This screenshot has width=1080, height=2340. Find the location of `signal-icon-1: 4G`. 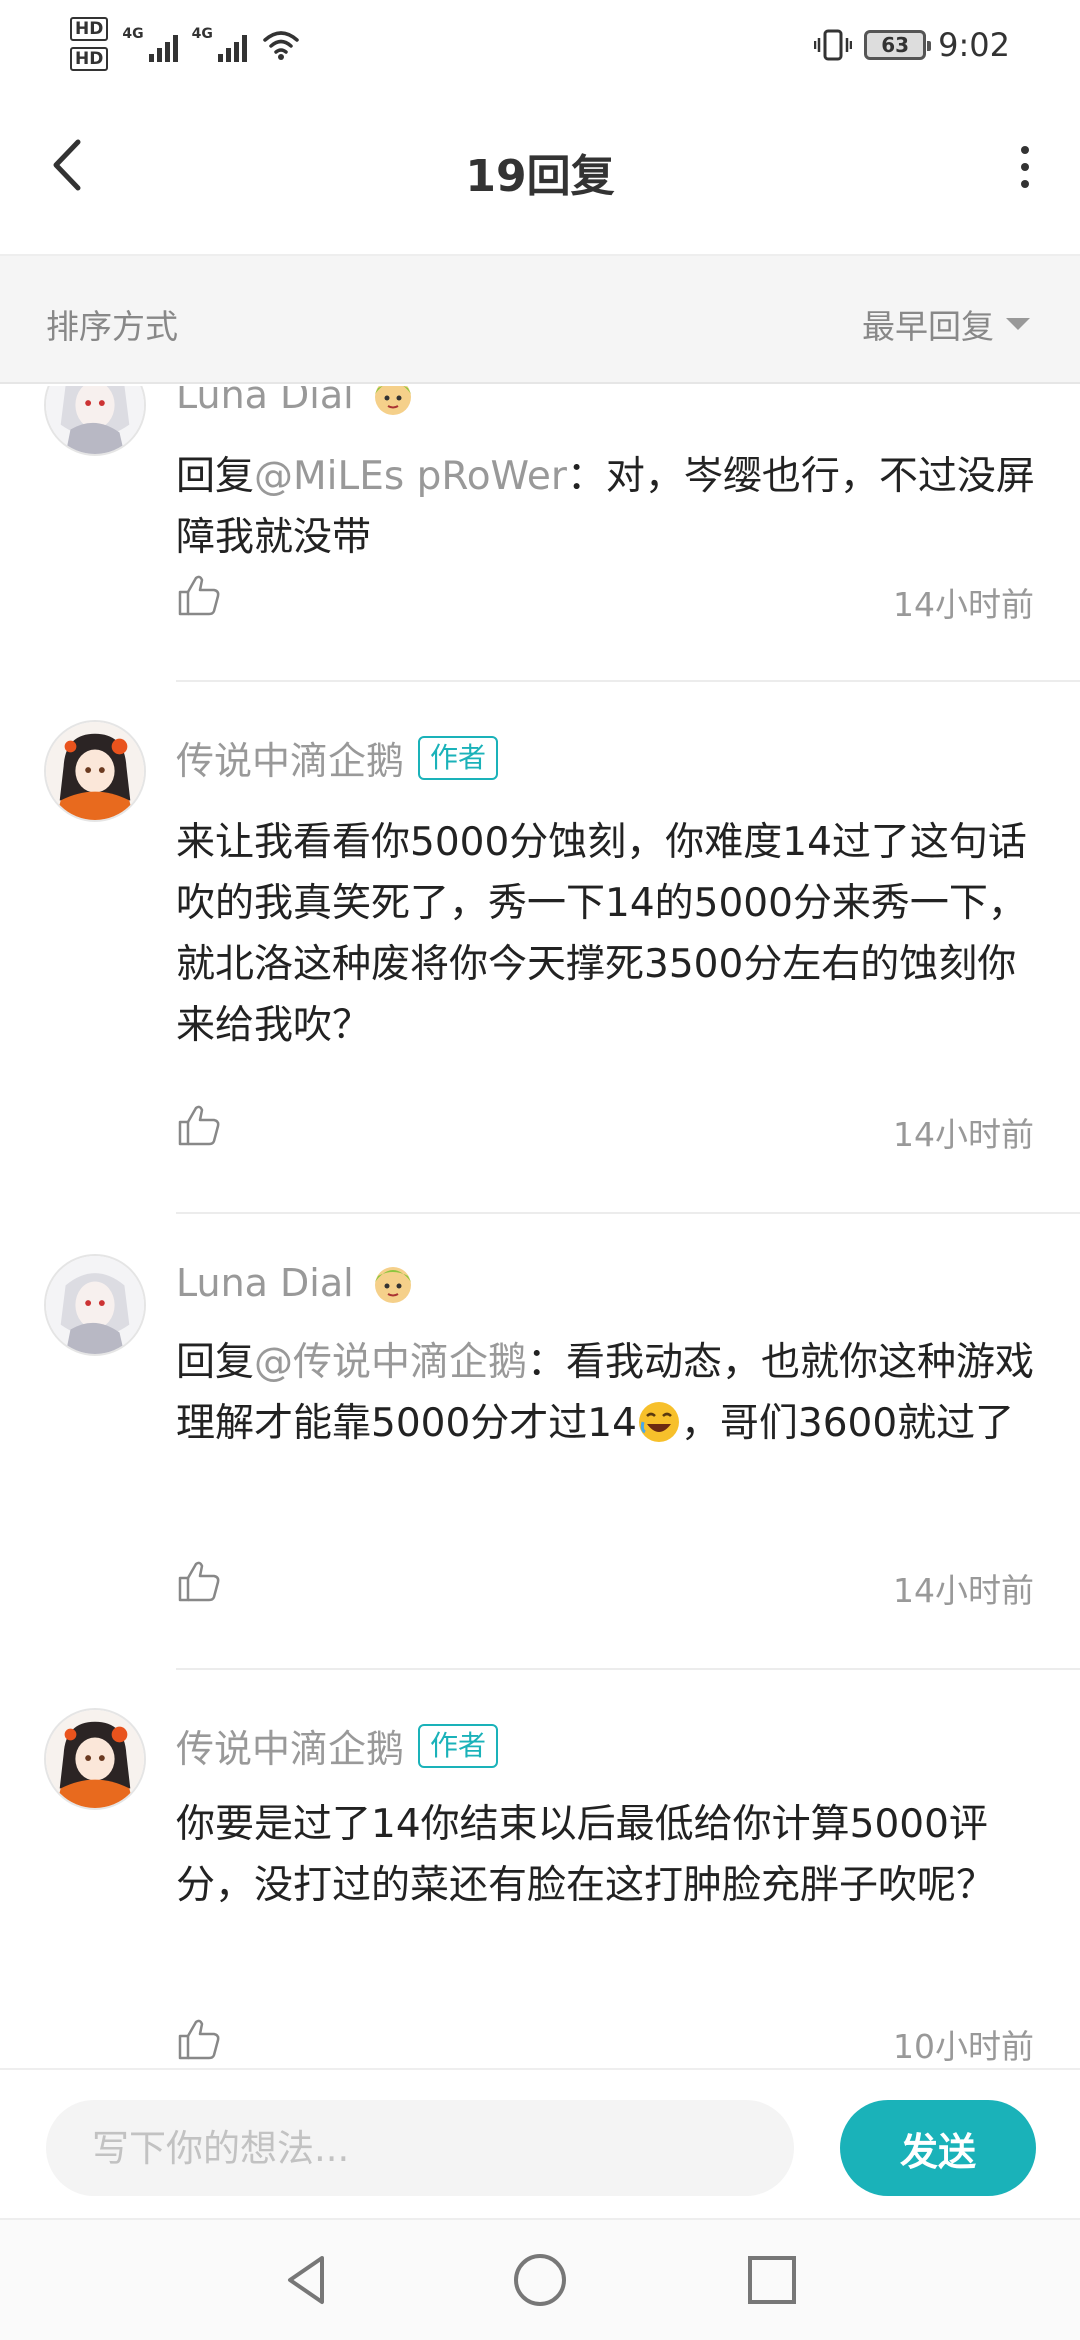

signal-icon-1: 4G is located at coordinates (150, 44).